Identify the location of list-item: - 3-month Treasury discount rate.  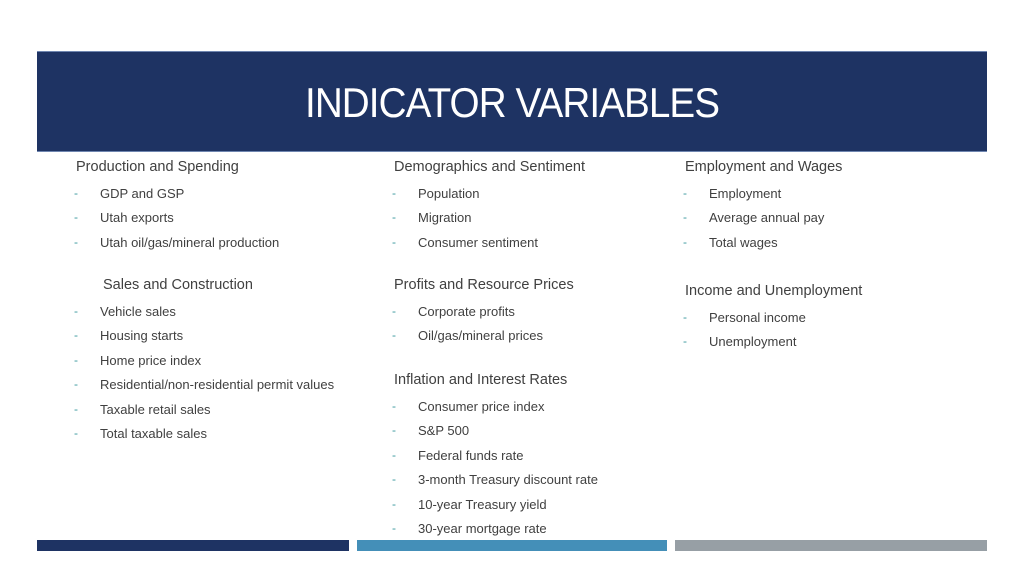
(519, 479).